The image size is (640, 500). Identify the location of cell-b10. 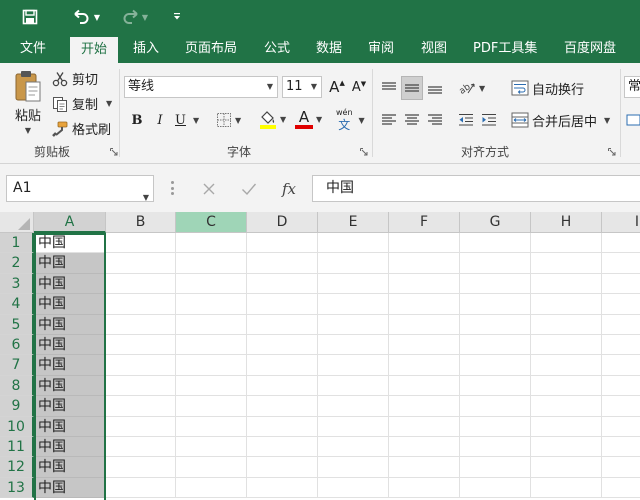
(141, 426).